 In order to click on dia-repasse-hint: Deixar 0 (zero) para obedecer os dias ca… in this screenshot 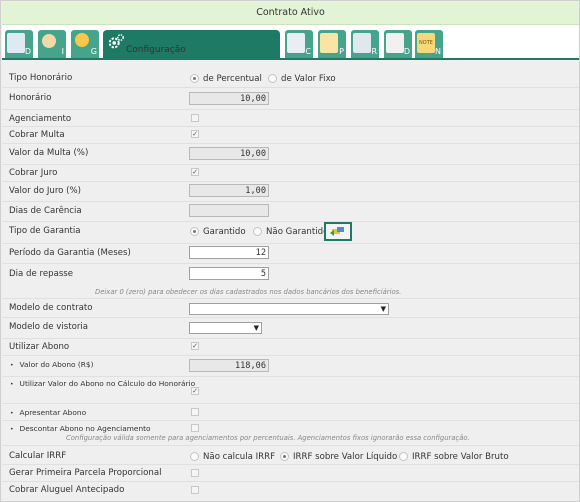, I will do `click(248, 292)`.